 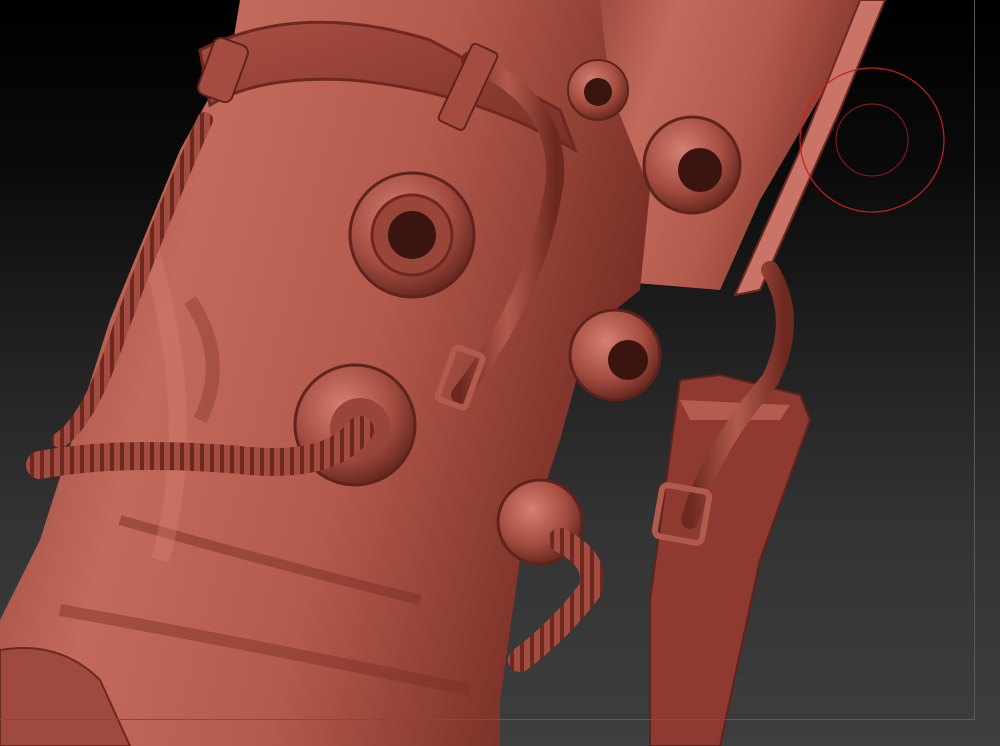 I want to click on brush-inner-ring, so click(x=872, y=140).